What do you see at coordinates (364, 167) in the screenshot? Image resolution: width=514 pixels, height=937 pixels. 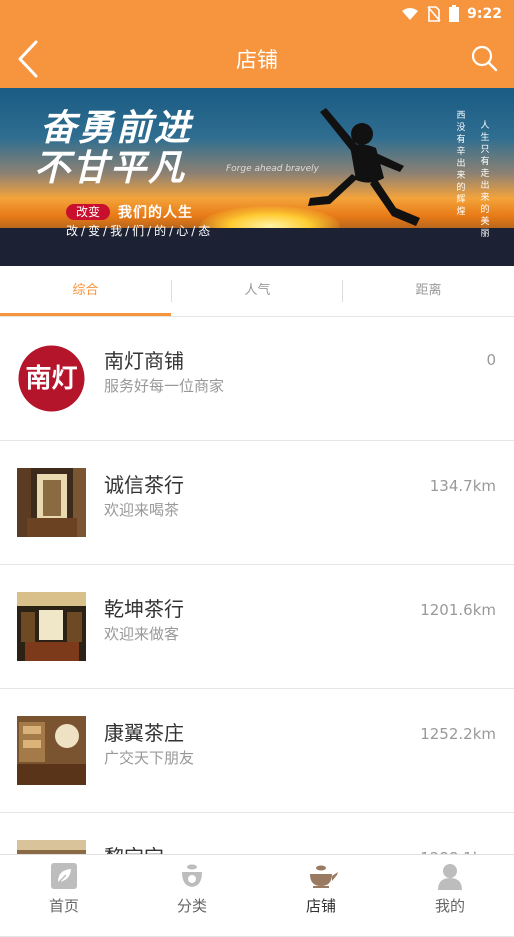 I see `jumping-figure-image` at bounding box center [364, 167].